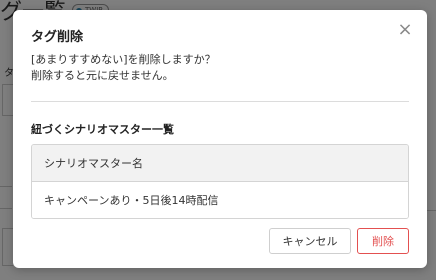 The image size is (436, 280). What do you see at coordinates (405, 30) in the screenshot?
I see `close-icon: ×` at bounding box center [405, 30].